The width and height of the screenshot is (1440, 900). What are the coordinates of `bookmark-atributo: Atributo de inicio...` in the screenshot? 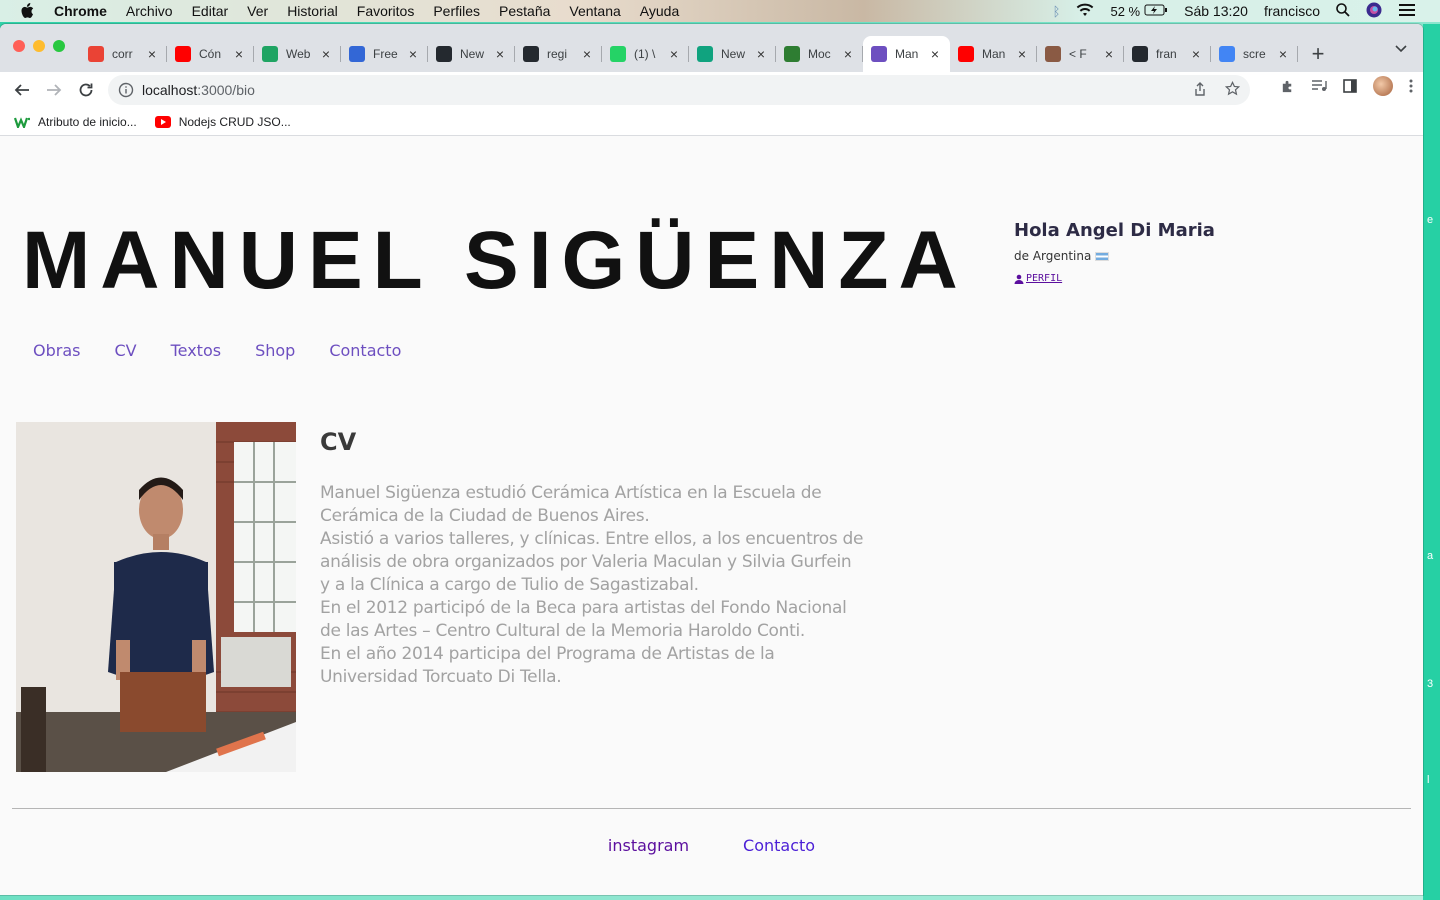 It's located at (75, 122).